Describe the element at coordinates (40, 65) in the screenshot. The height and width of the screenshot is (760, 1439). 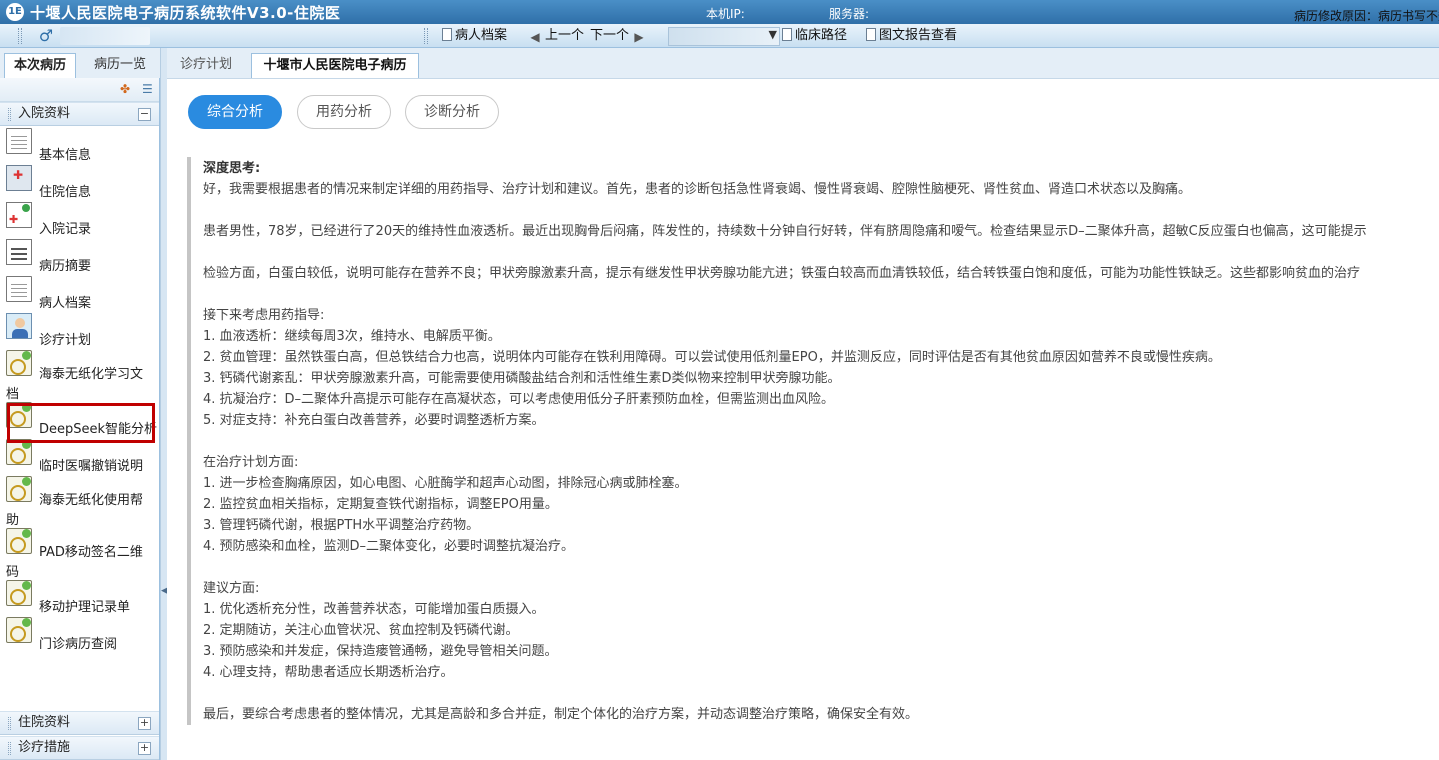
I see `tab-current-record: 本次病历` at that location.